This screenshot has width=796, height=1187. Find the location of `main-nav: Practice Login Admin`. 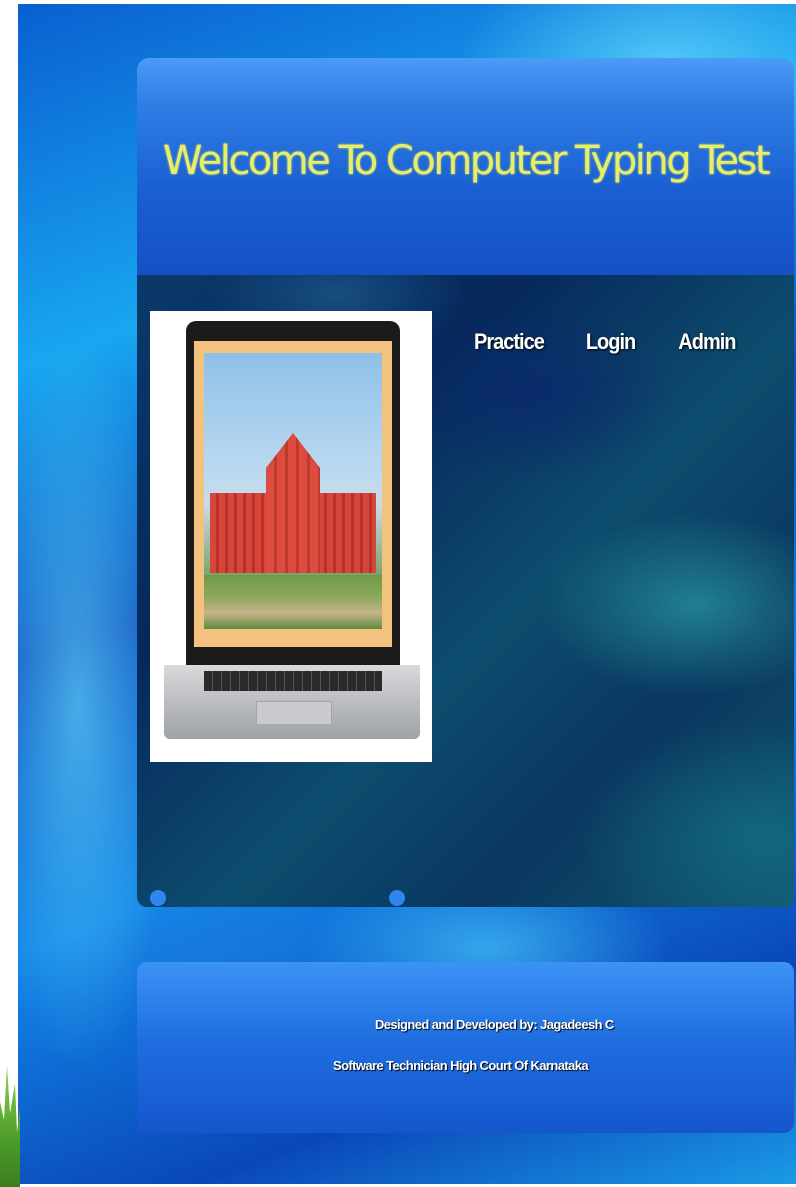

main-nav: Practice Login Admin is located at coordinates (605, 343).